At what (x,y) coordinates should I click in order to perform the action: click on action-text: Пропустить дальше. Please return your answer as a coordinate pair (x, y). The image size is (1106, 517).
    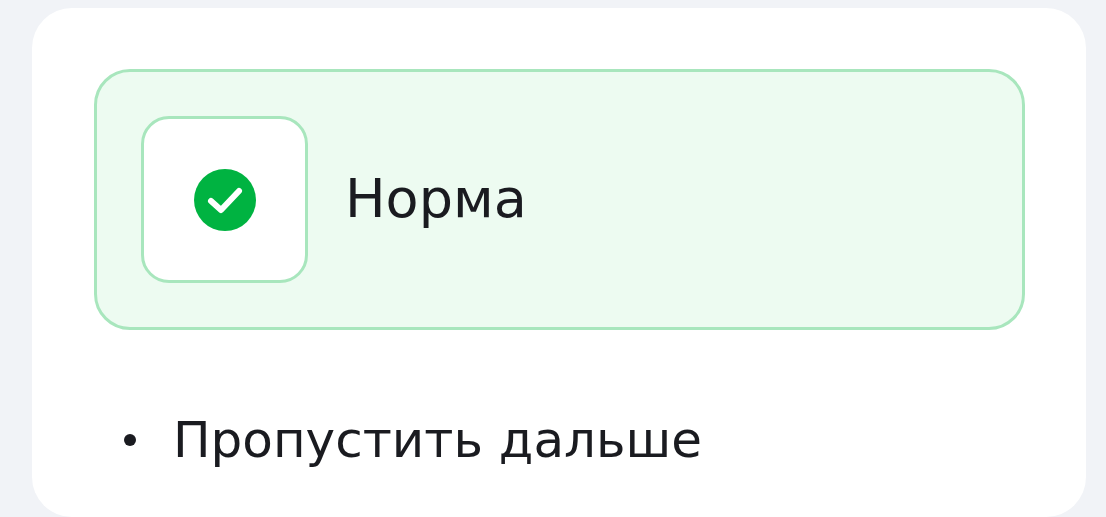
    Looking at the image, I should click on (437, 440).